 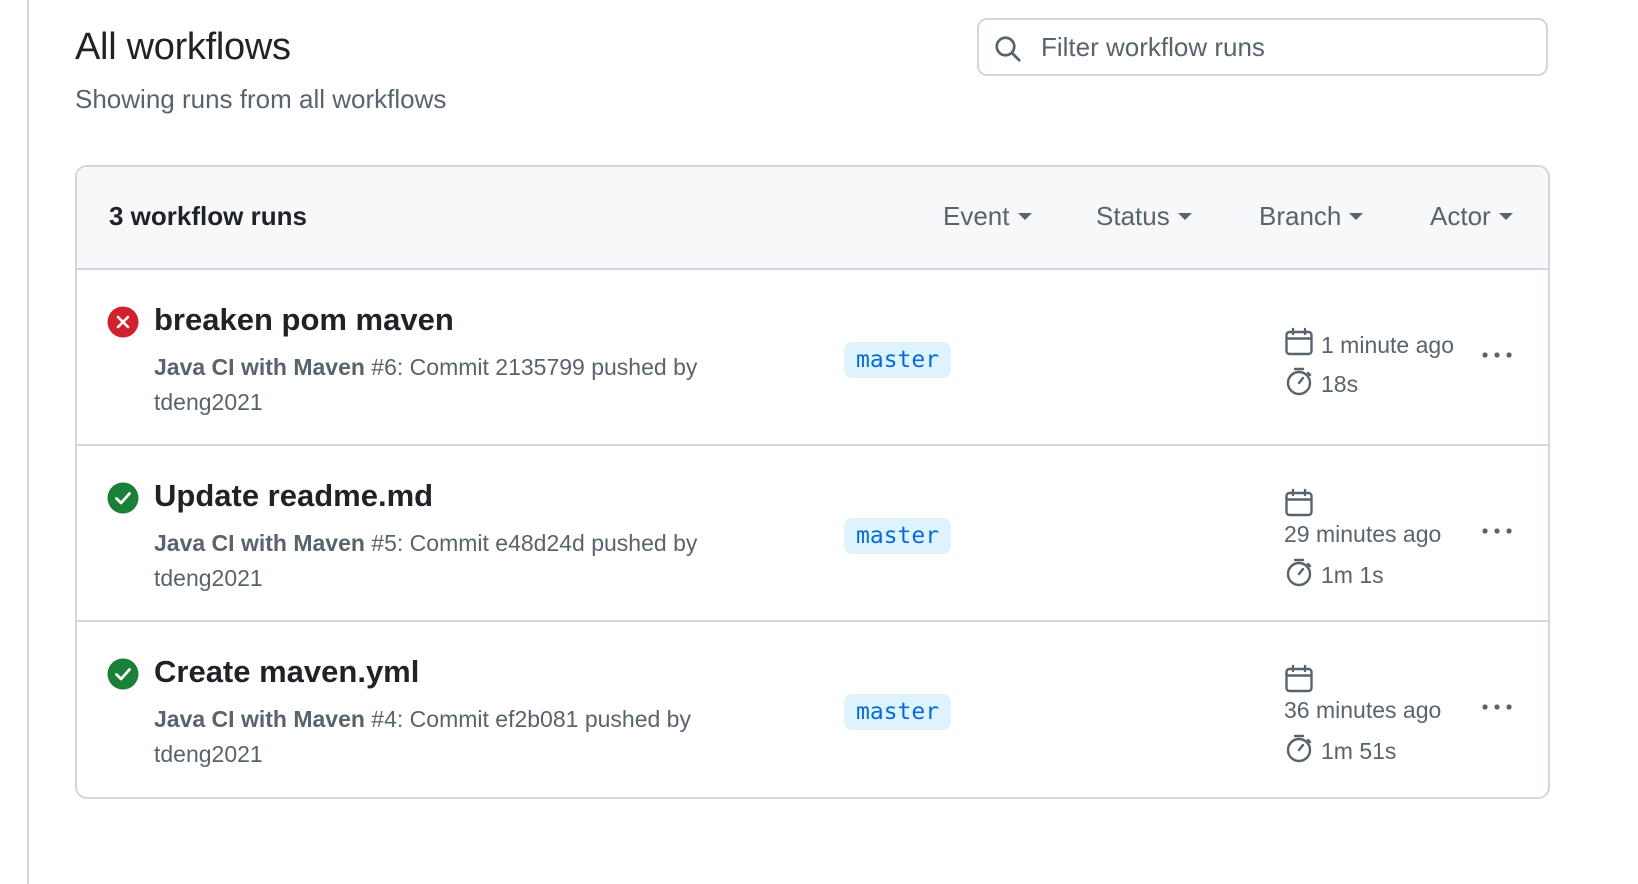 I want to click on event-filter-dropdown: Event, so click(x=987, y=216).